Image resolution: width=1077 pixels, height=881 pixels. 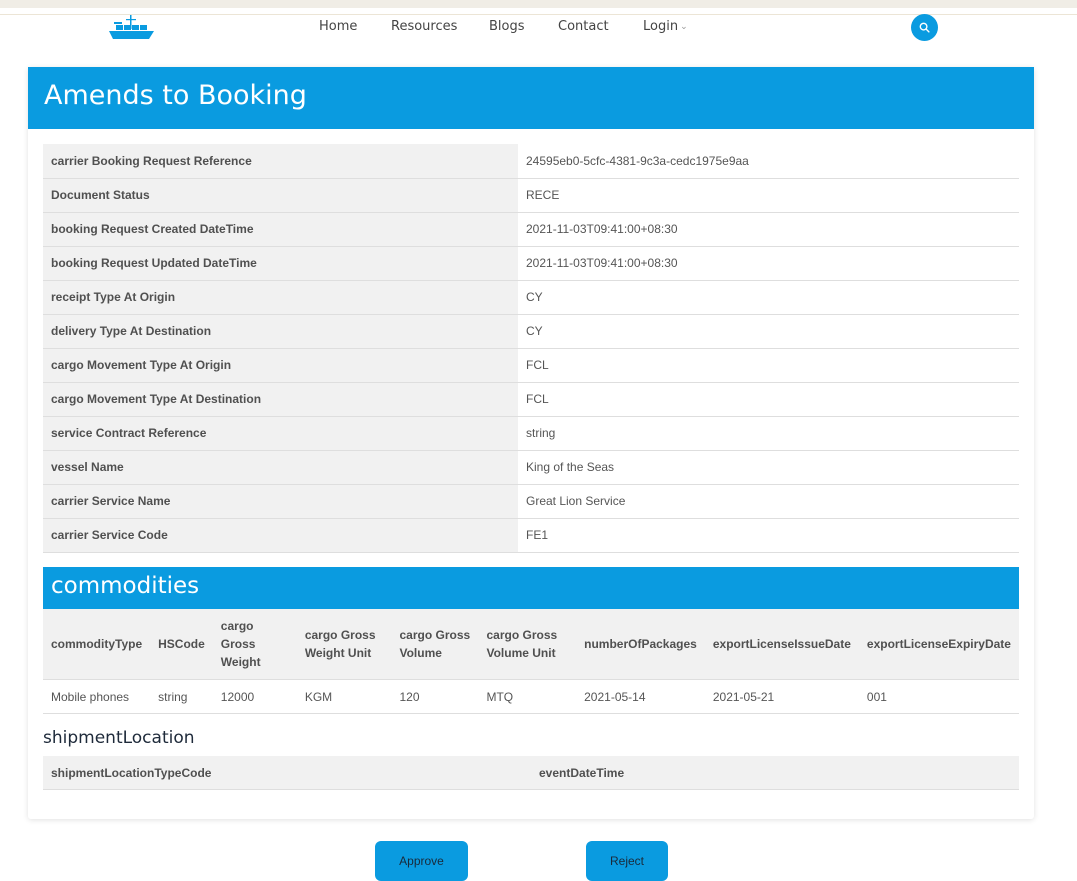 What do you see at coordinates (280, 263) in the screenshot?
I see `detail-key: booking Request Updated DateTime` at bounding box center [280, 263].